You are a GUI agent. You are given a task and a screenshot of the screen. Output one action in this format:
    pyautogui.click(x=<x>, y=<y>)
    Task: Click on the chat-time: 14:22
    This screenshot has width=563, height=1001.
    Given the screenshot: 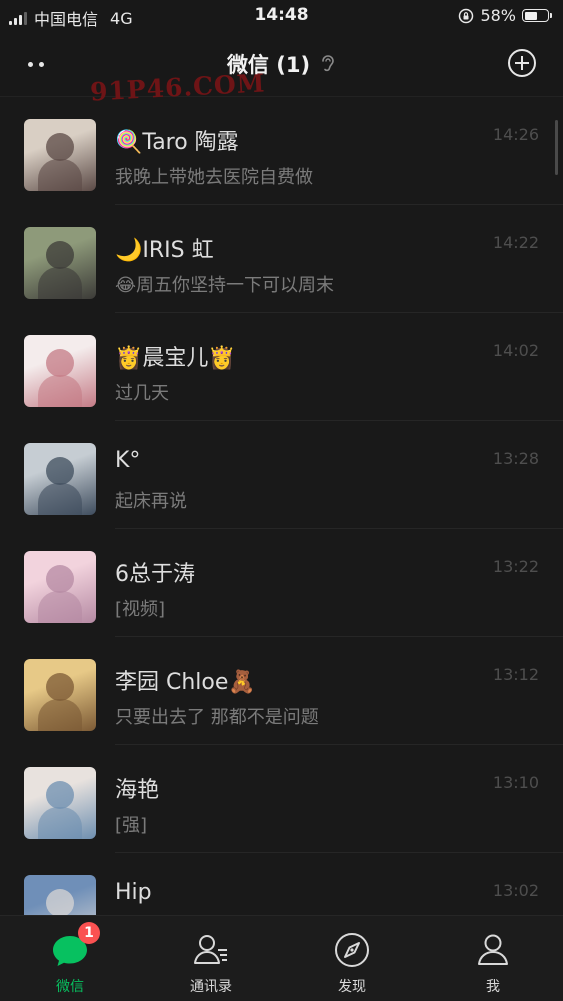 What is the action you would take?
    pyautogui.click(x=515, y=242)
    